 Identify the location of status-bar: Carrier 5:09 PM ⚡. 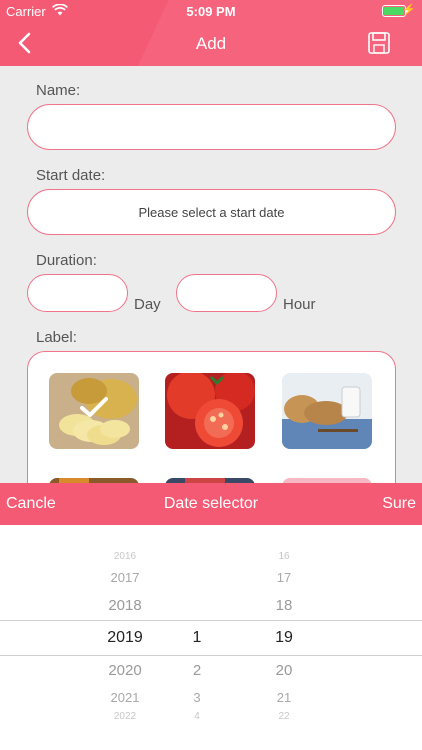
(211, 11).